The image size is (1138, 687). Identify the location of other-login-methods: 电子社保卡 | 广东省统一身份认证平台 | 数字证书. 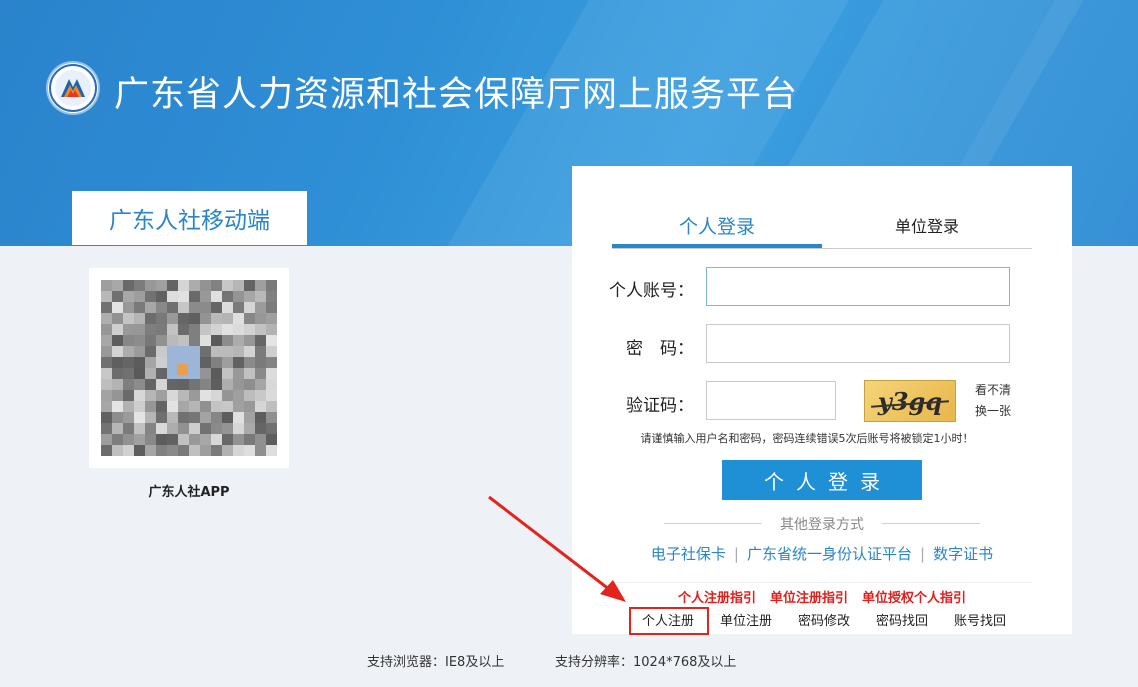
(822, 553).